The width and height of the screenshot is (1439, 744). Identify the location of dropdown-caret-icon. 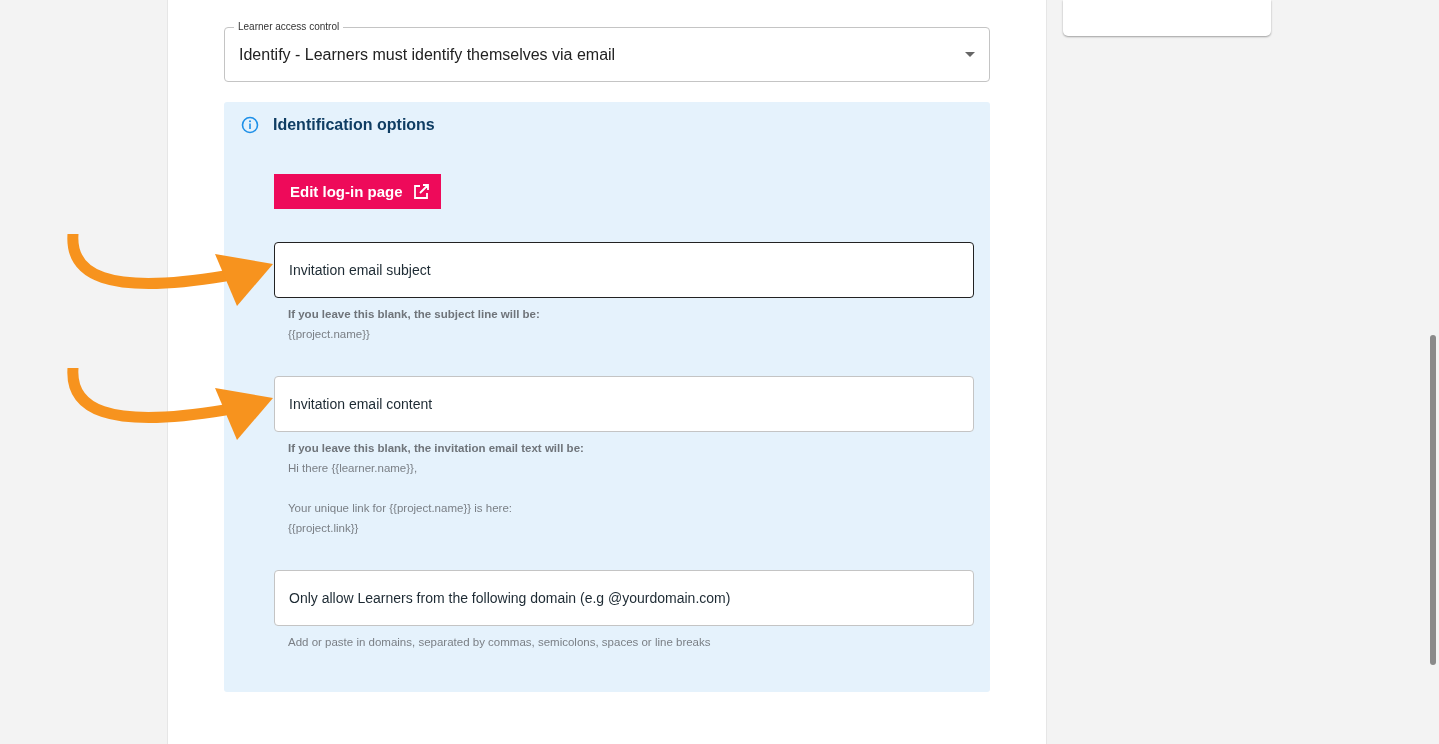
(970, 54).